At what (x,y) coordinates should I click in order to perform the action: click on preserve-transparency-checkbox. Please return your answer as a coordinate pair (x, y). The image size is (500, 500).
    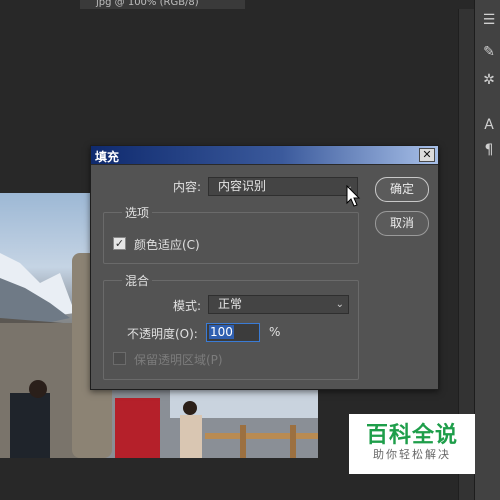
    Looking at the image, I should click on (119, 358).